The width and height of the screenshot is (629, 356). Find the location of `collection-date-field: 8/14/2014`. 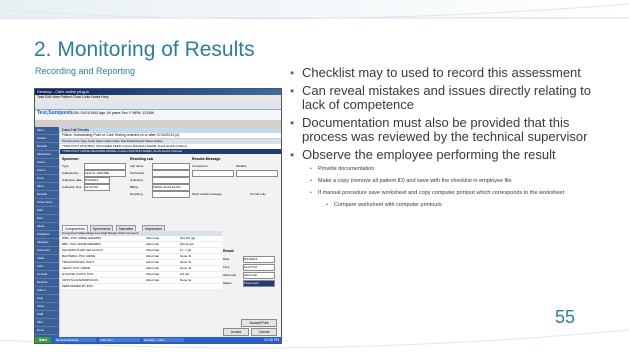

collection-date-field: 8/14/2014 is located at coordinates (97, 180).